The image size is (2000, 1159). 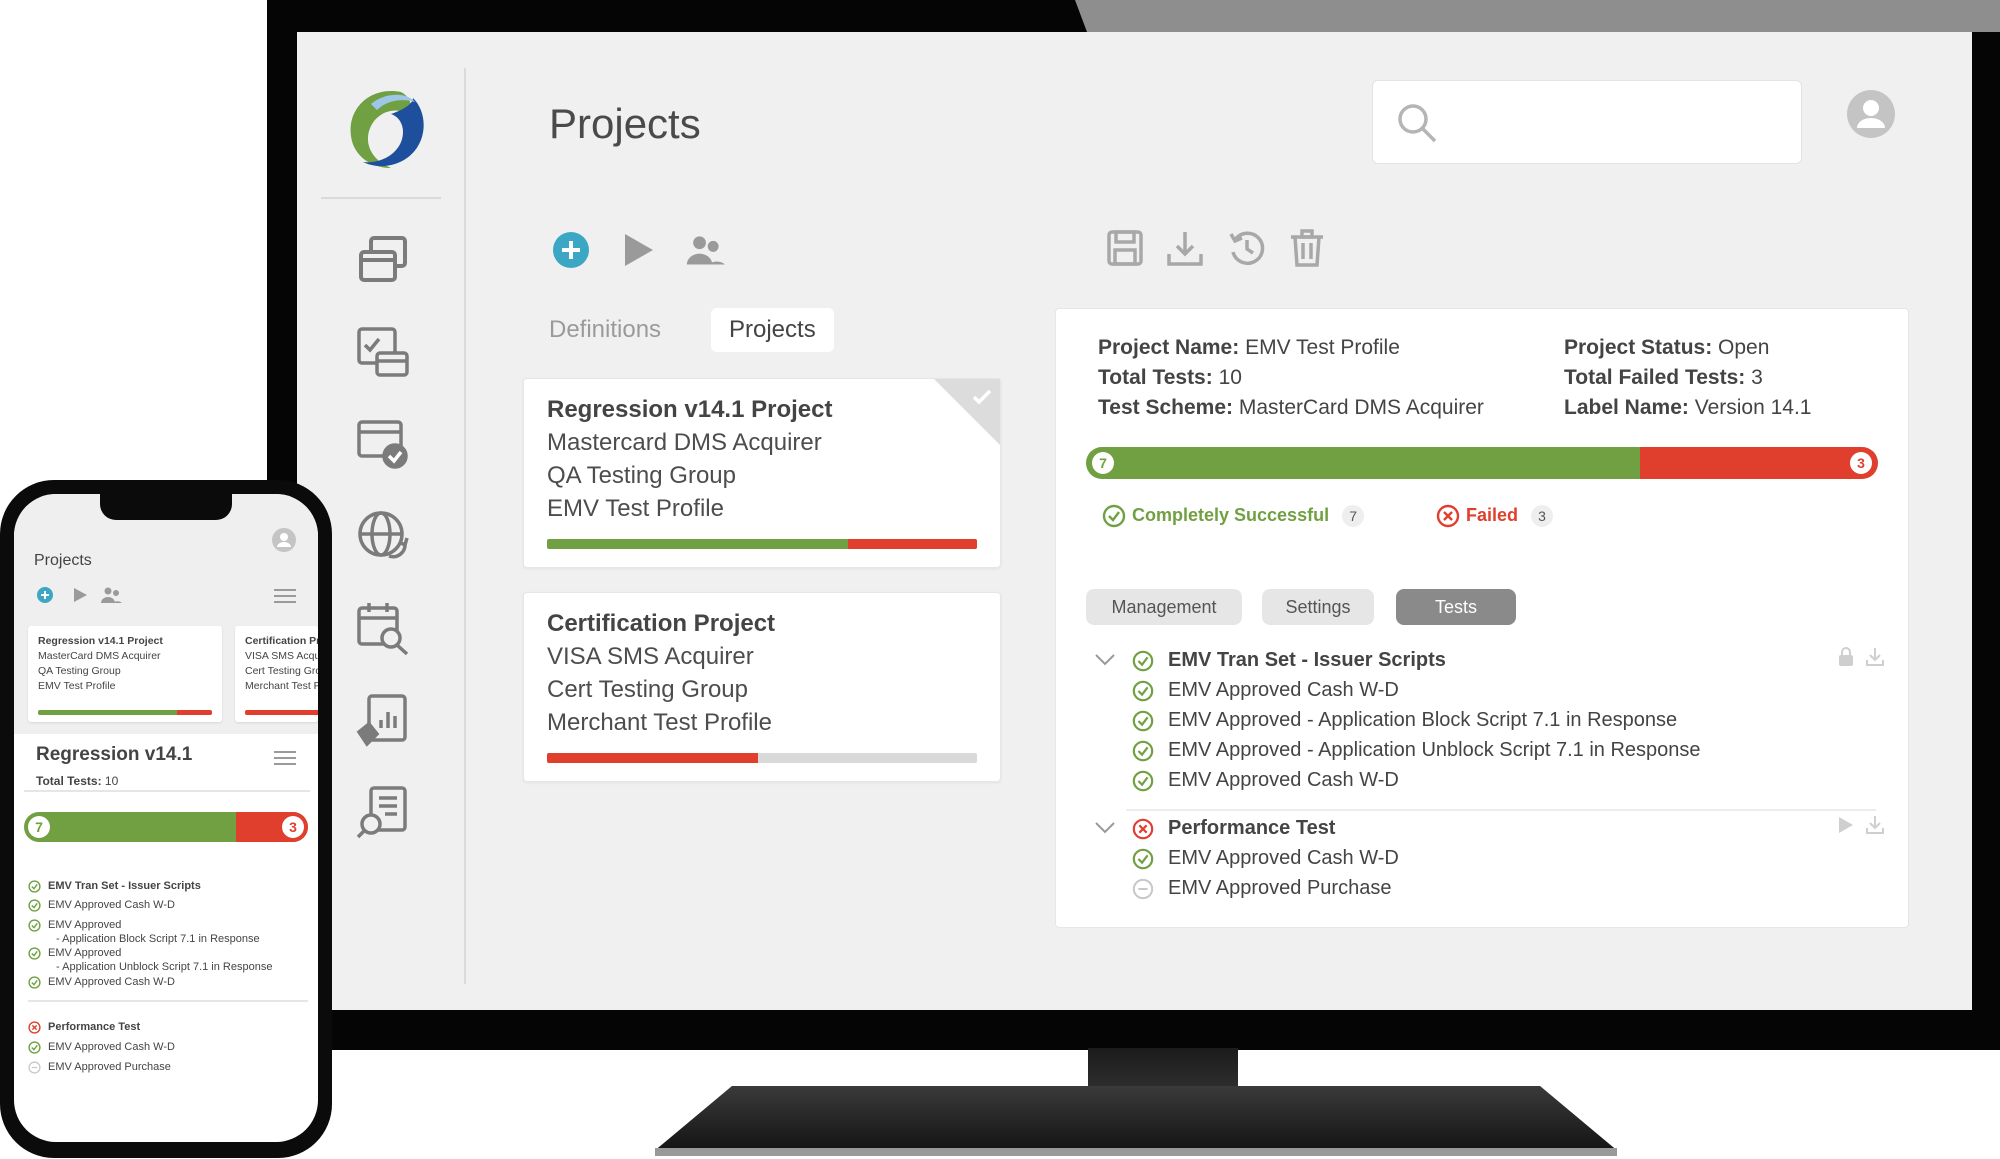 What do you see at coordinates (1492, 515) in the screenshot?
I see `legend-fail-label: Failed` at bounding box center [1492, 515].